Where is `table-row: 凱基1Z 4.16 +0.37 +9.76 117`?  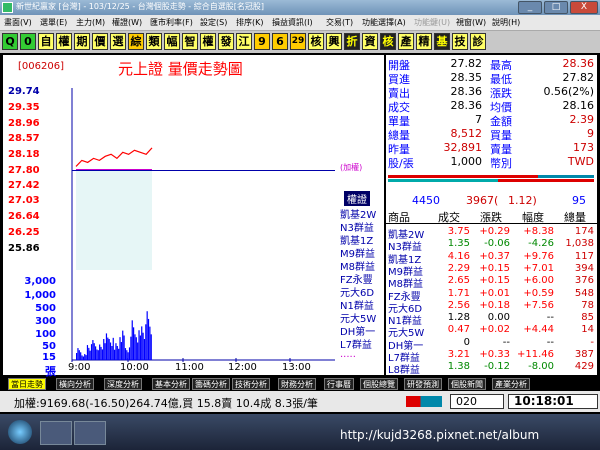 table-row: 凱基1Z 4.16 +0.37 +9.76 117 is located at coordinates (491, 258).